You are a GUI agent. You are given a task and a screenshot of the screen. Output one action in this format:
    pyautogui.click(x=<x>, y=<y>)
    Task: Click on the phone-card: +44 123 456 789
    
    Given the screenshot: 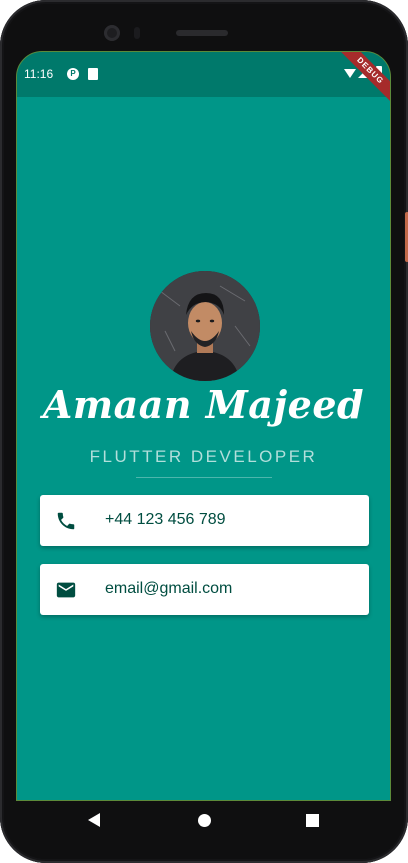 What is the action you would take?
    pyautogui.click(x=204, y=520)
    